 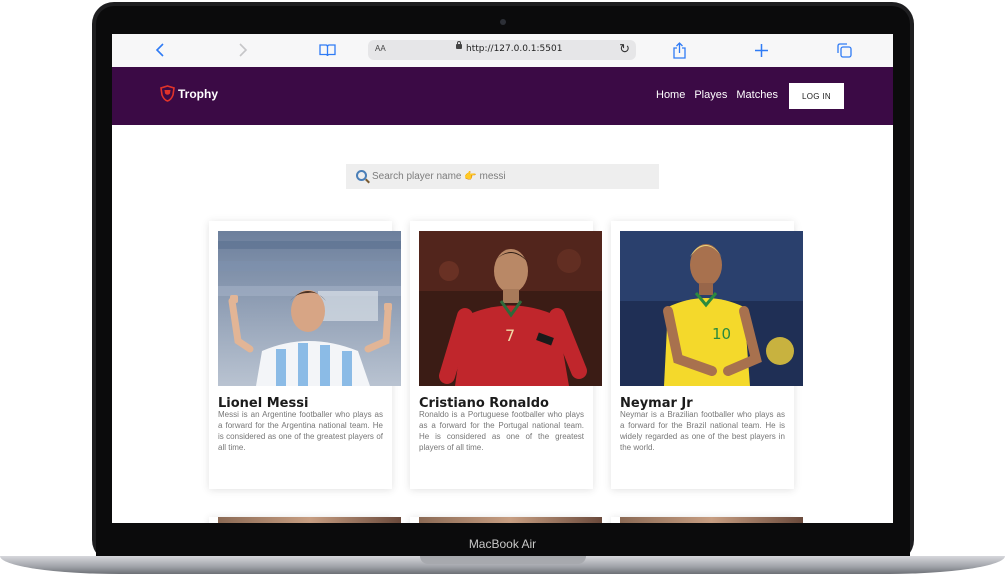 I want to click on brand-logo: Trophy, so click(x=189, y=93).